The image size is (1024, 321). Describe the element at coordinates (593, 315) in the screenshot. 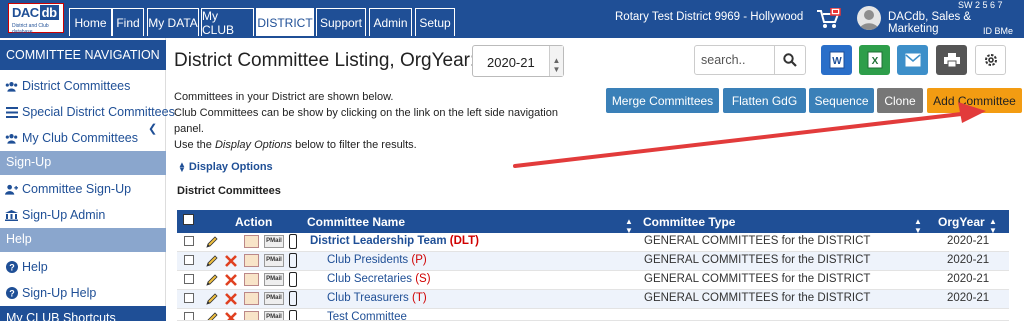

I see `table-row: PMail Test Committee` at that location.